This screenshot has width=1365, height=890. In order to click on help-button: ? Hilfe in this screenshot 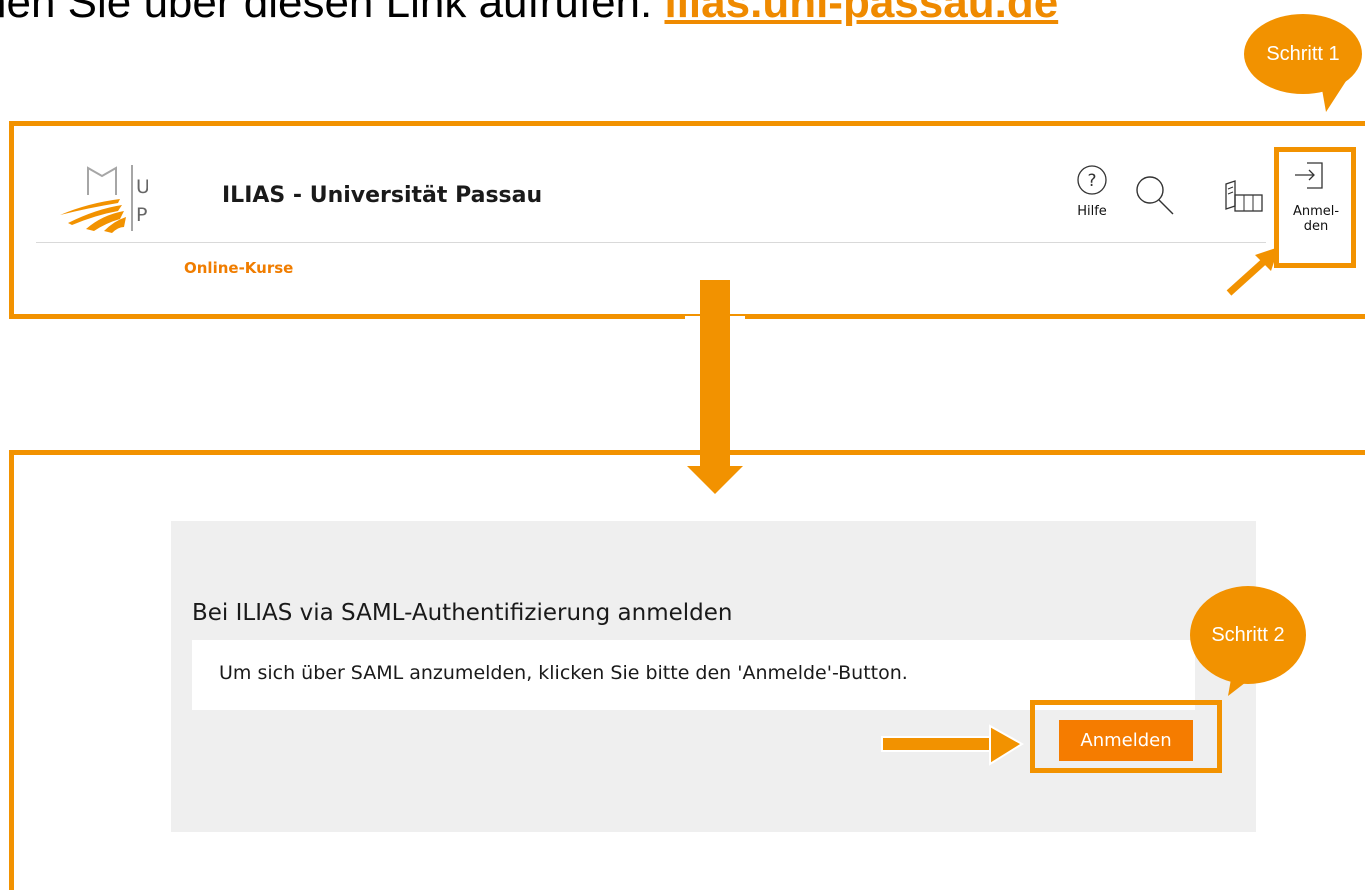, I will do `click(1092, 191)`.